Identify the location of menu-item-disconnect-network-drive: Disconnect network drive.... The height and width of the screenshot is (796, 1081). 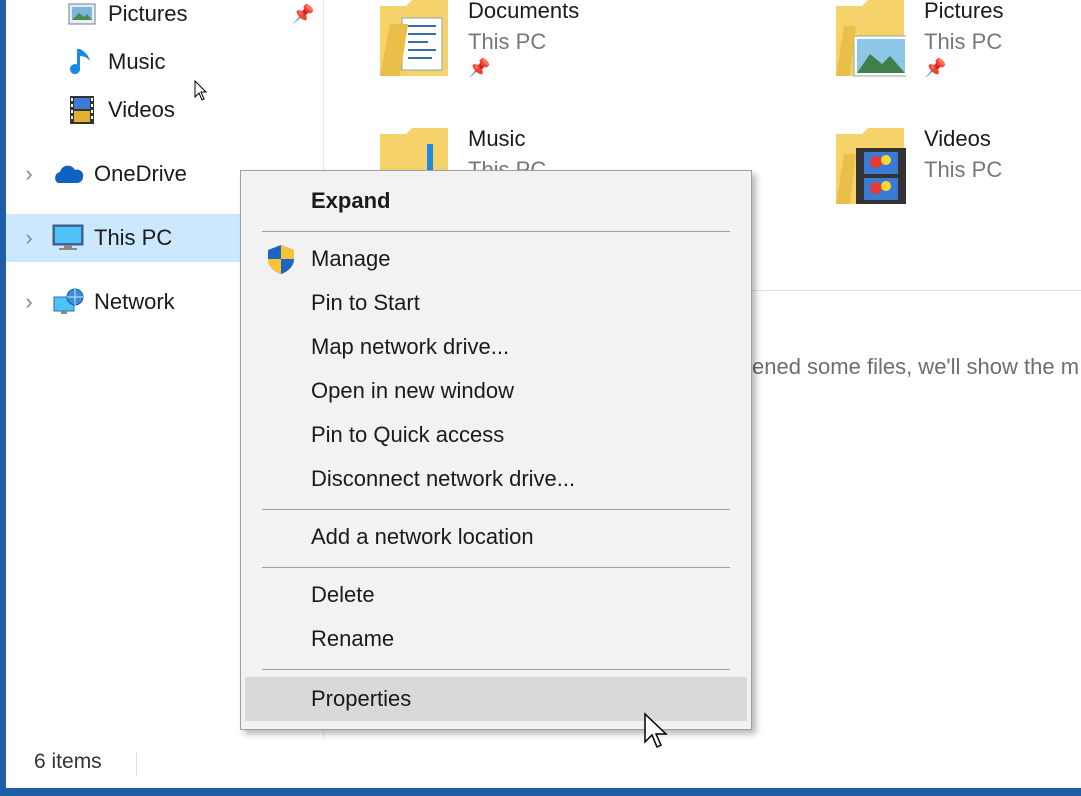
(496, 479).